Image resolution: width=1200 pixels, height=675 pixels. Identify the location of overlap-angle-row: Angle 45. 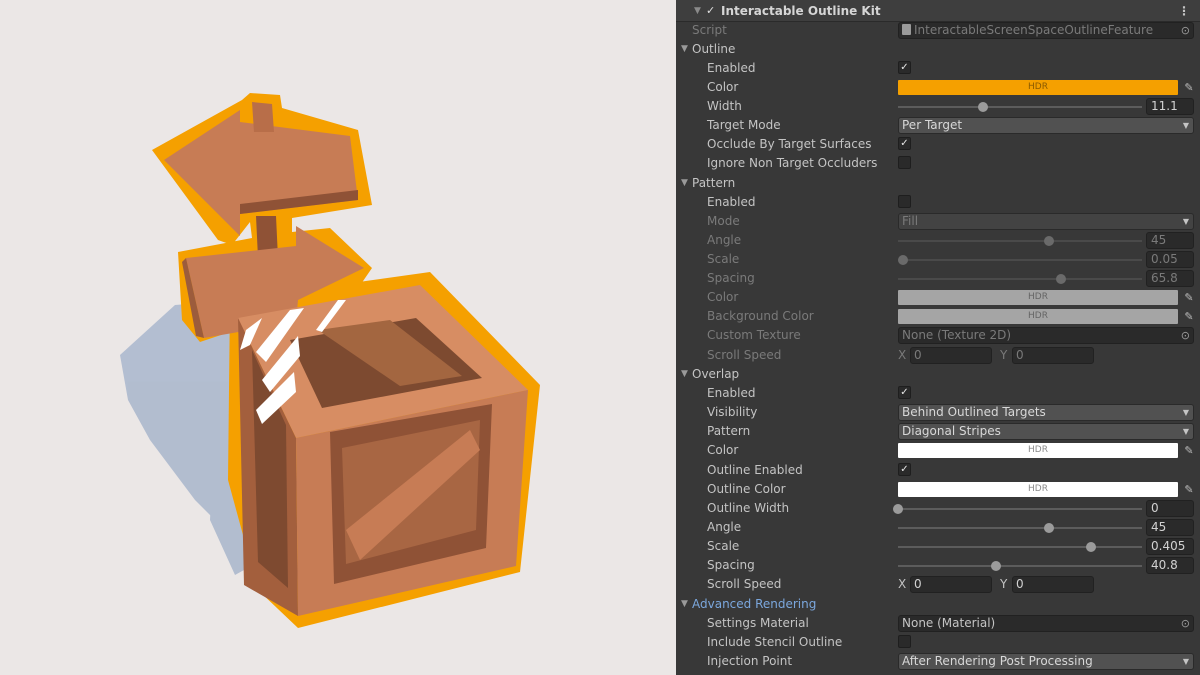
(938, 527).